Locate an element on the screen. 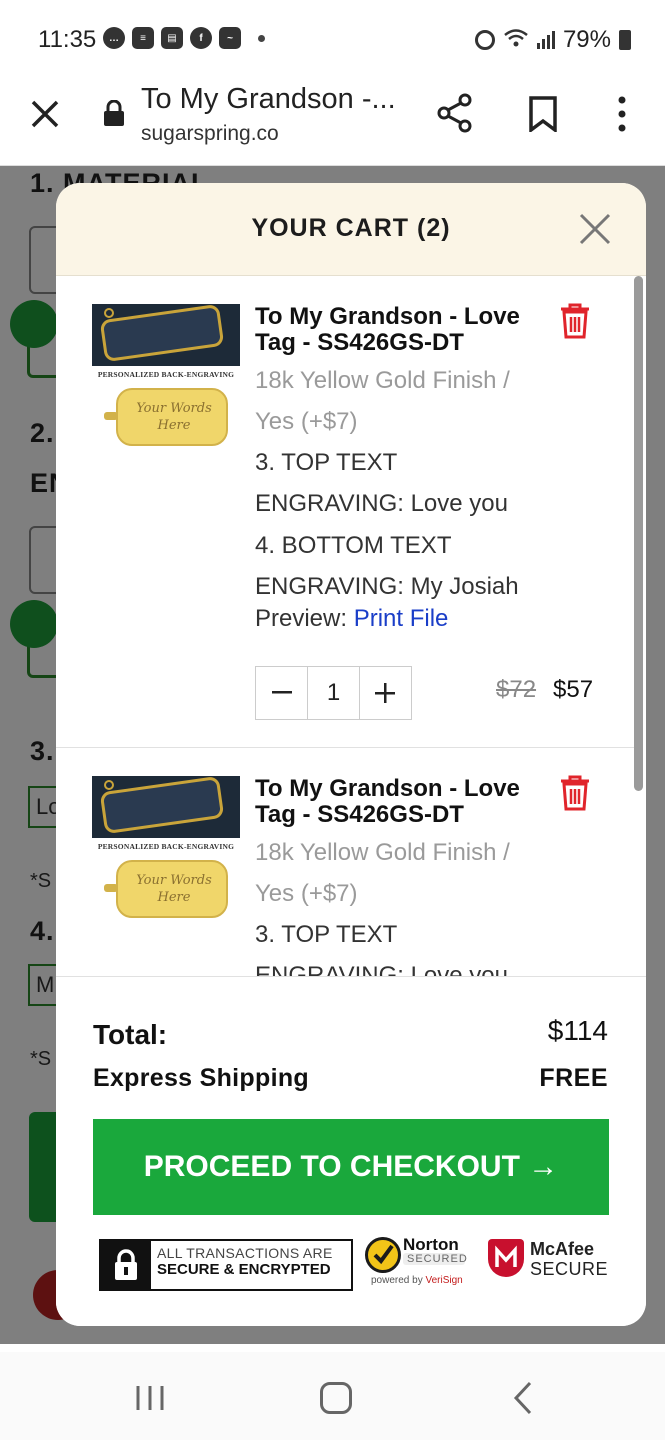 This screenshot has width=665, height=1440. status-right: 79% is located at coordinates (552, 40).